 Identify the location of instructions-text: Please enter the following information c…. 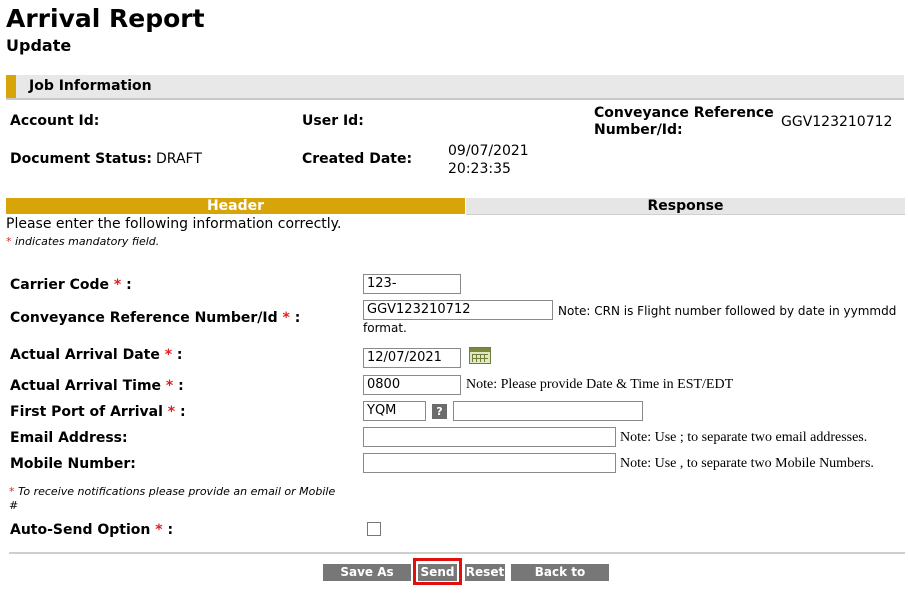
(174, 224).